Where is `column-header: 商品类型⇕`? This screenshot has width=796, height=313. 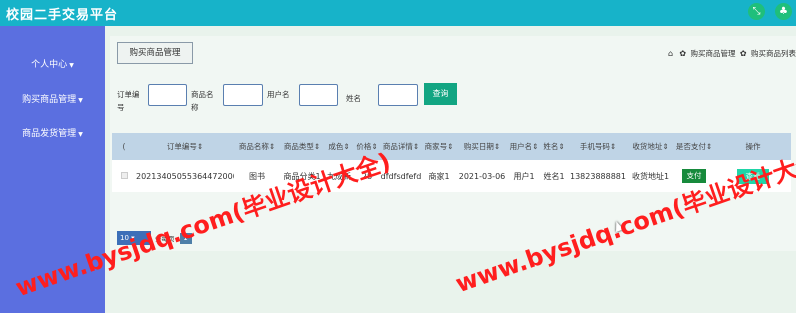 column-header: 商品类型⇕ is located at coordinates (302, 146).